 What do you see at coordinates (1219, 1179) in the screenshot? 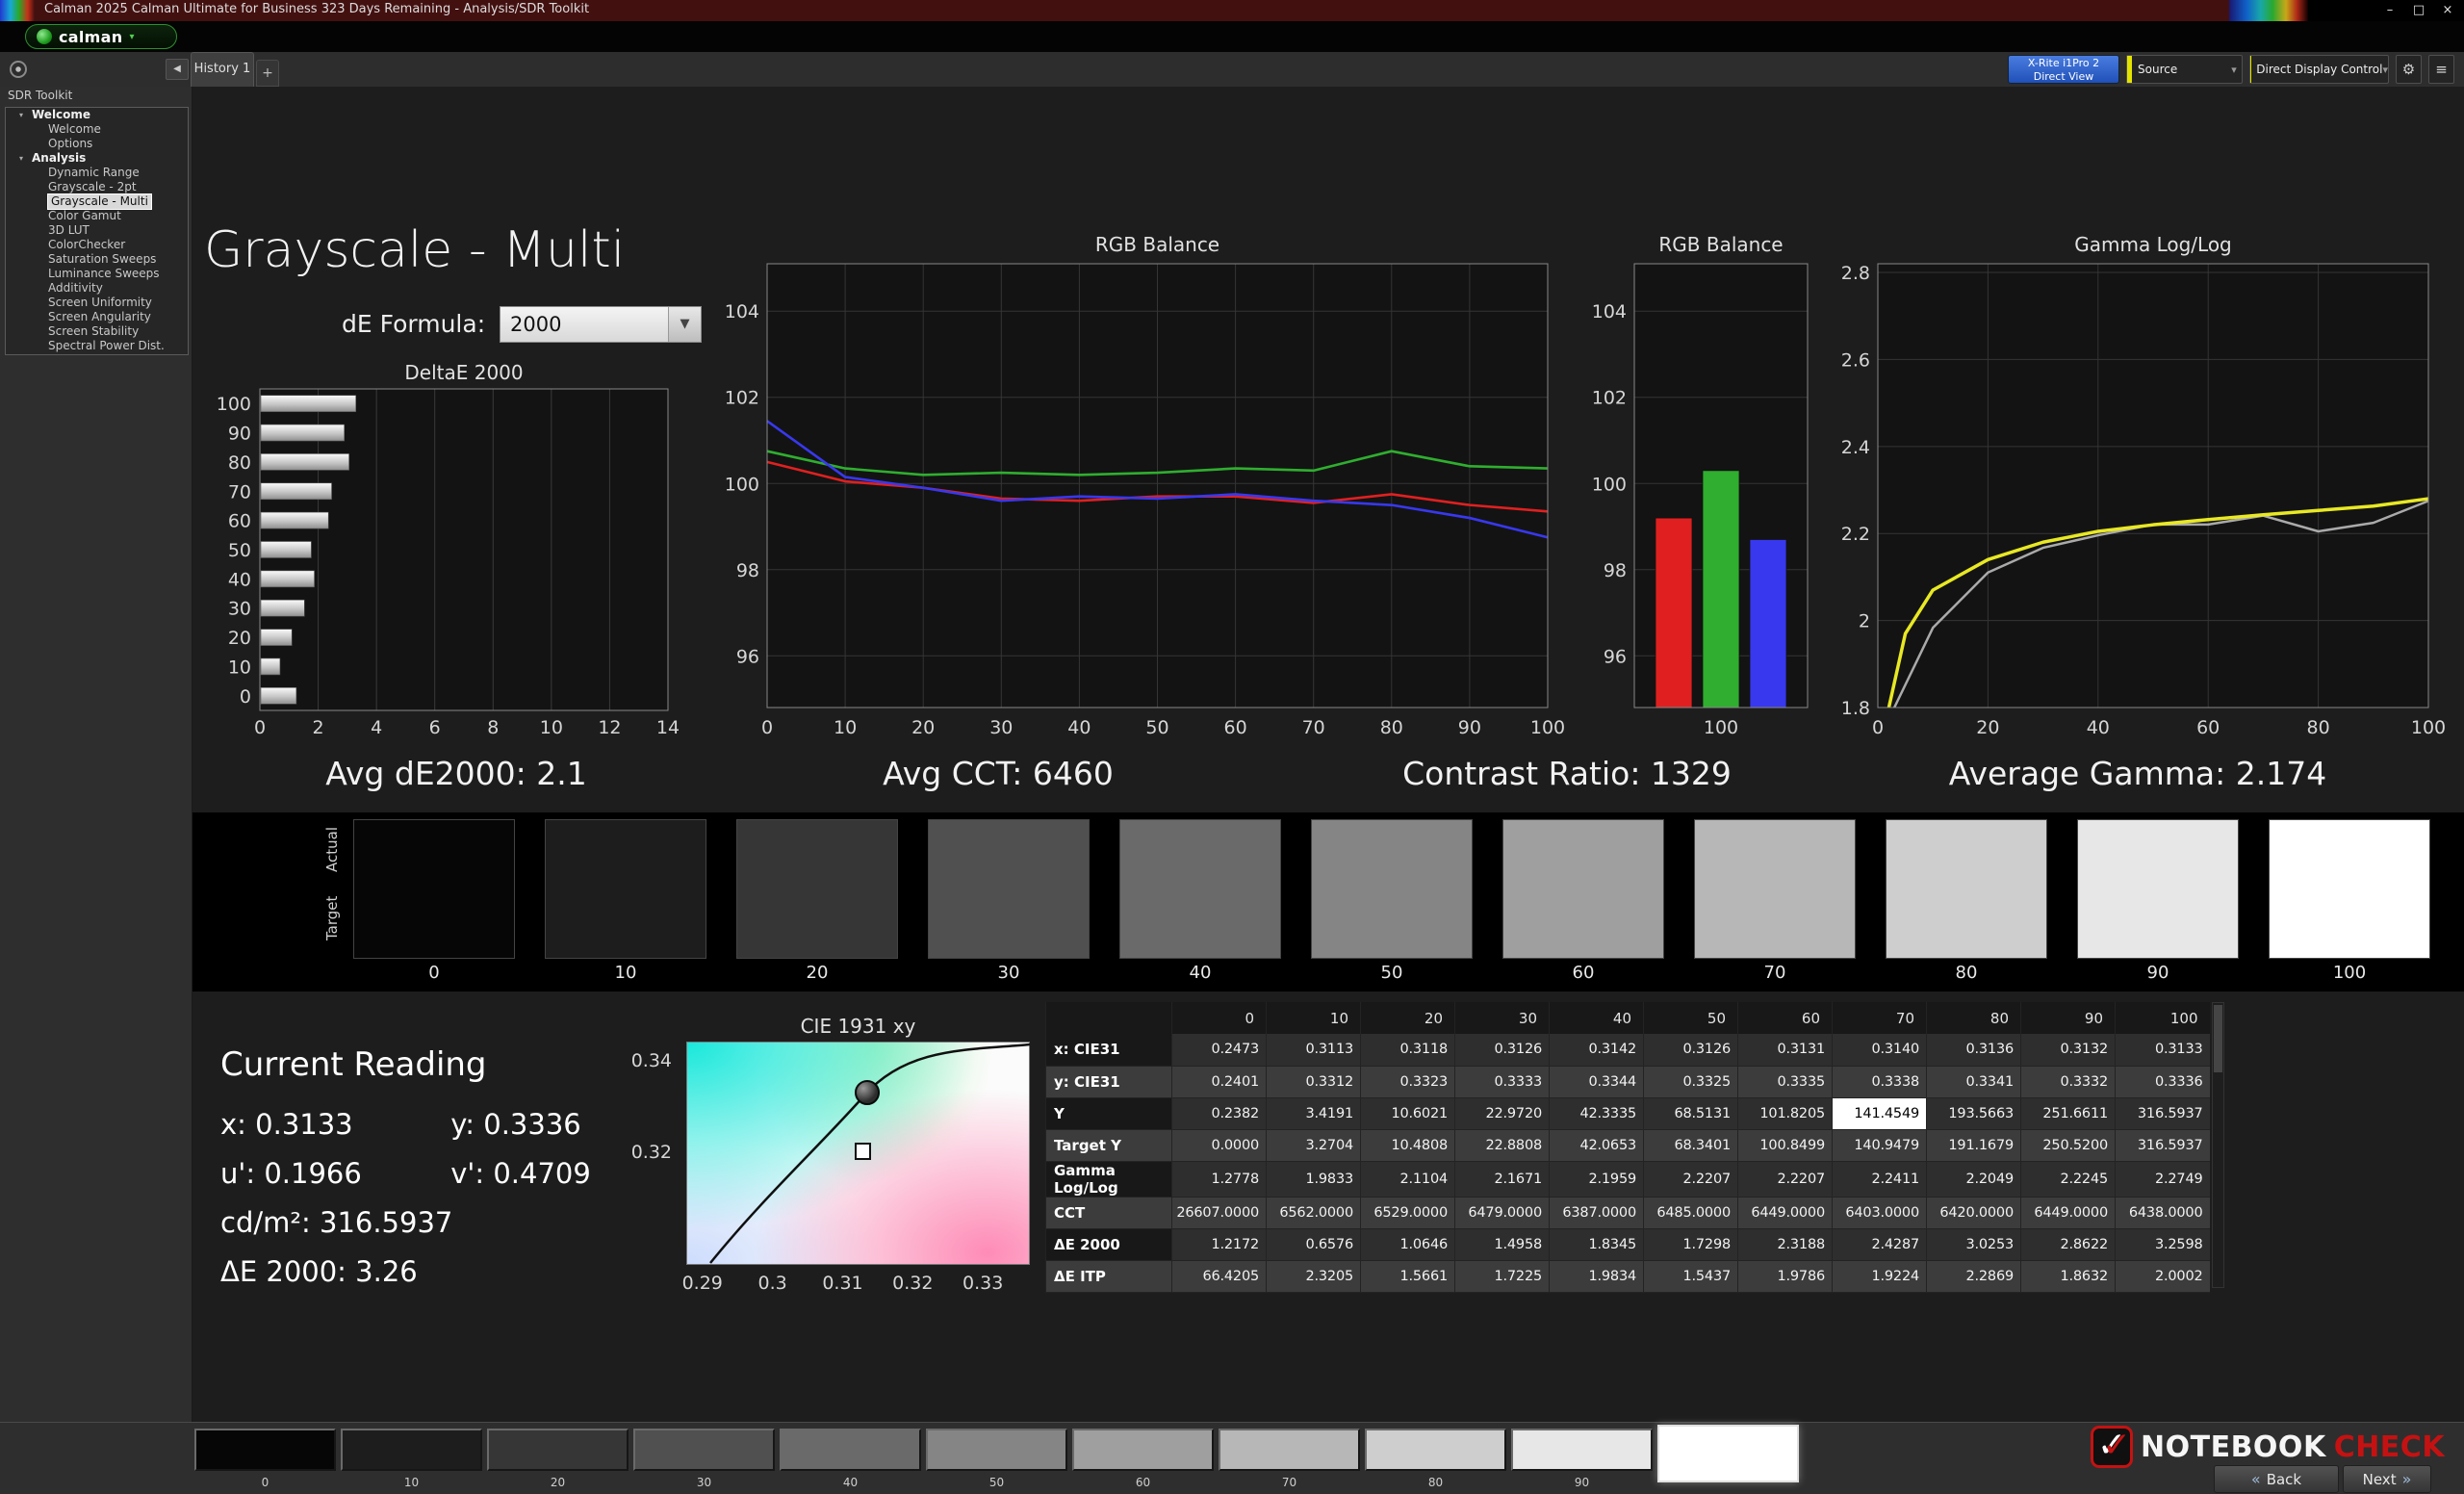
I see `table-cell: 1.2778` at bounding box center [1219, 1179].